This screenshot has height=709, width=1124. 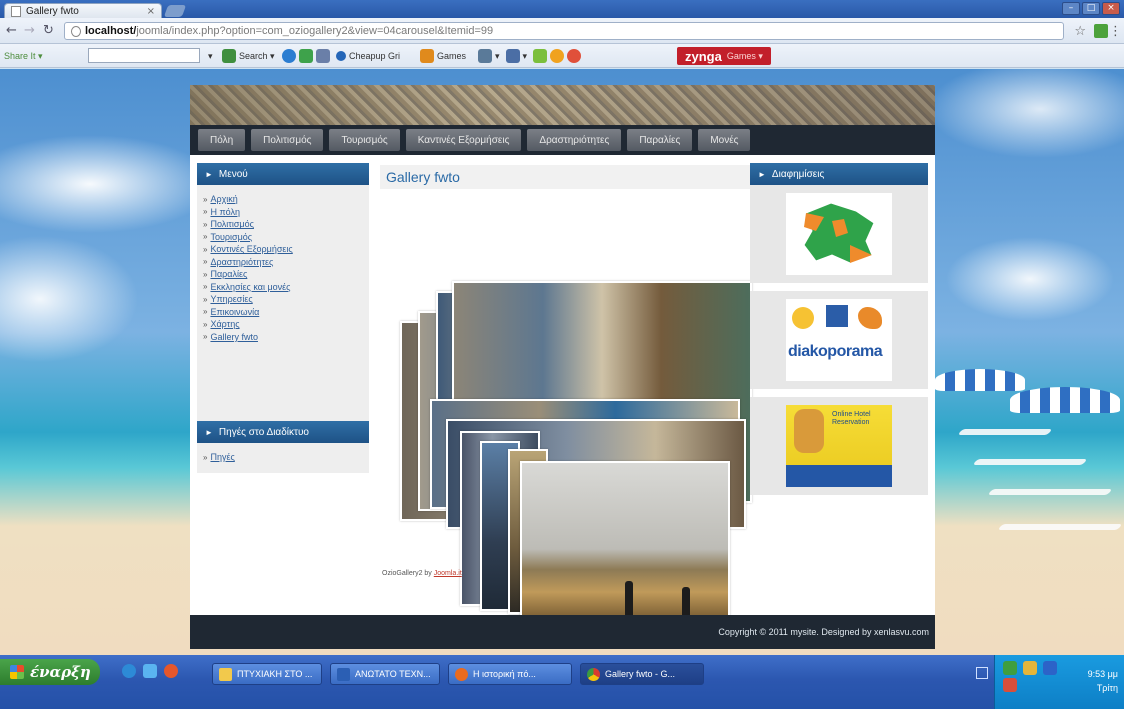 What do you see at coordinates (660, 140) in the screenshot?
I see `nav-tab-beaches: Παραλίες` at bounding box center [660, 140].